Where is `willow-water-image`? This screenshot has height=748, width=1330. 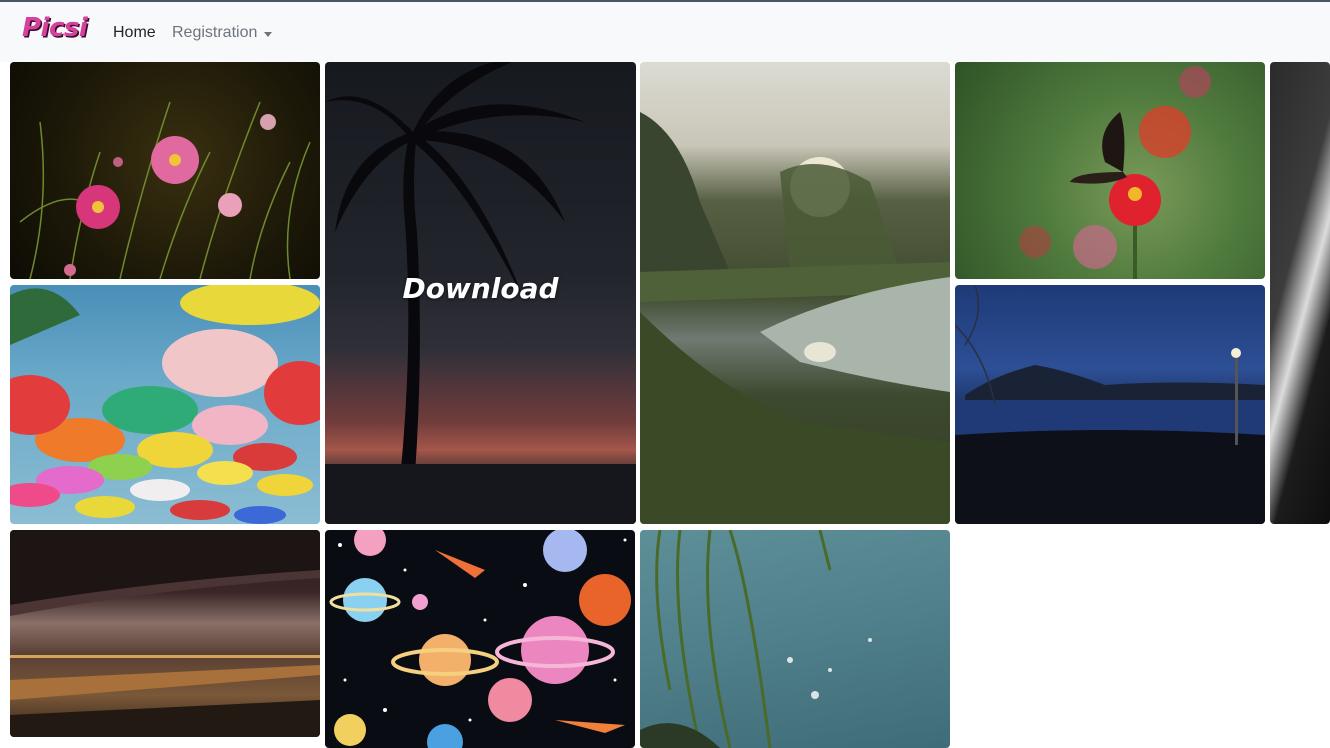
willow-water-image is located at coordinates (756, 639).